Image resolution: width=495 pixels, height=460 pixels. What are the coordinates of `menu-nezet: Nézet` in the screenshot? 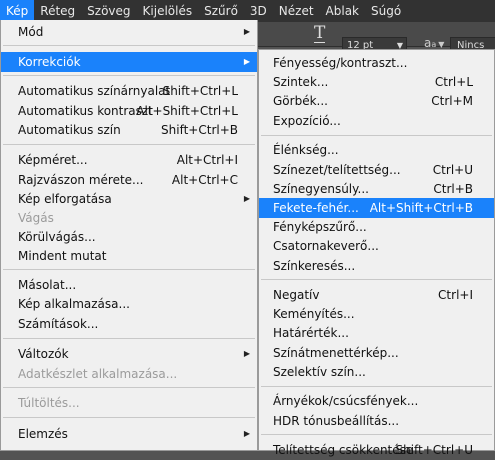 It's located at (296, 11).